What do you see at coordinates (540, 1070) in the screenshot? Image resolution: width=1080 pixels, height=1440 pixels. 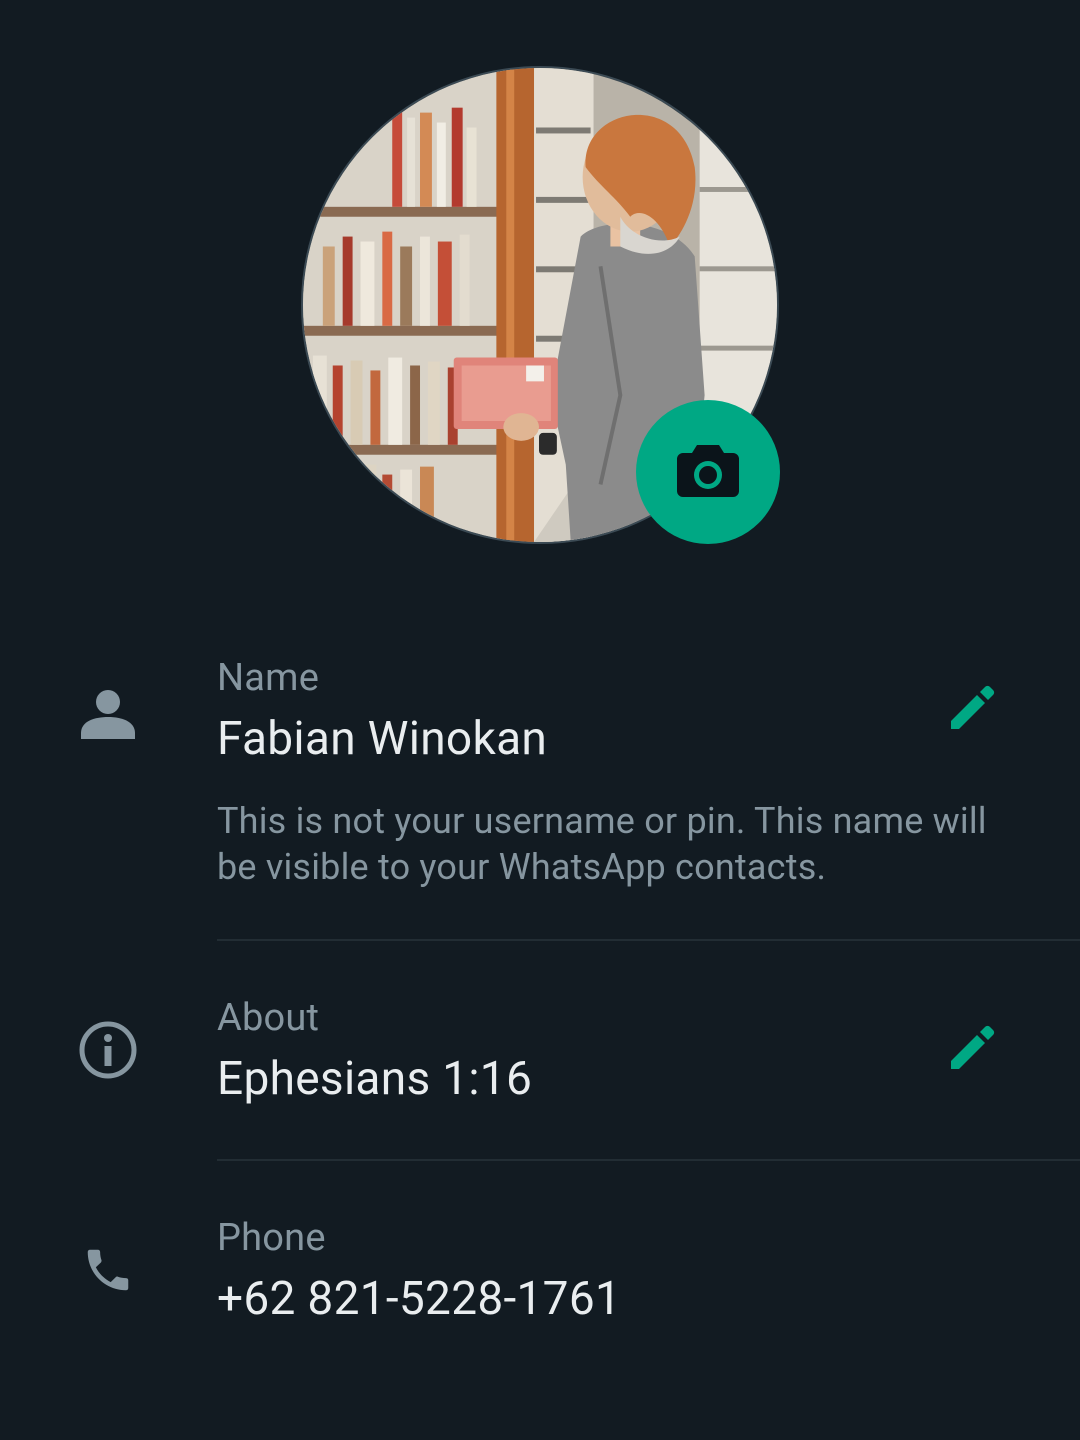 I see `about-row: About Ephesians 1:16` at bounding box center [540, 1070].